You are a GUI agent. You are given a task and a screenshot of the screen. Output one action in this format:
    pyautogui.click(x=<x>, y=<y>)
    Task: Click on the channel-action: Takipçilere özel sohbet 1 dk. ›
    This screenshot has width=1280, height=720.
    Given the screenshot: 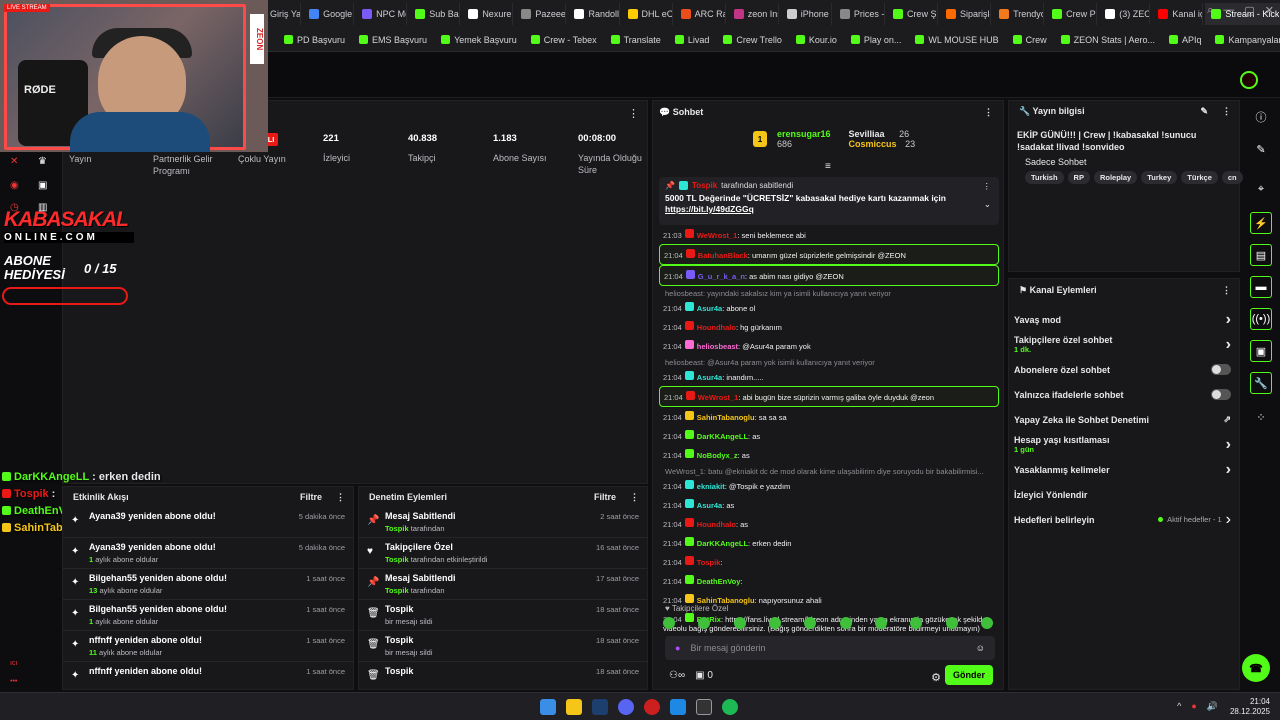 What is the action you would take?
    pyautogui.click(x=1124, y=344)
    